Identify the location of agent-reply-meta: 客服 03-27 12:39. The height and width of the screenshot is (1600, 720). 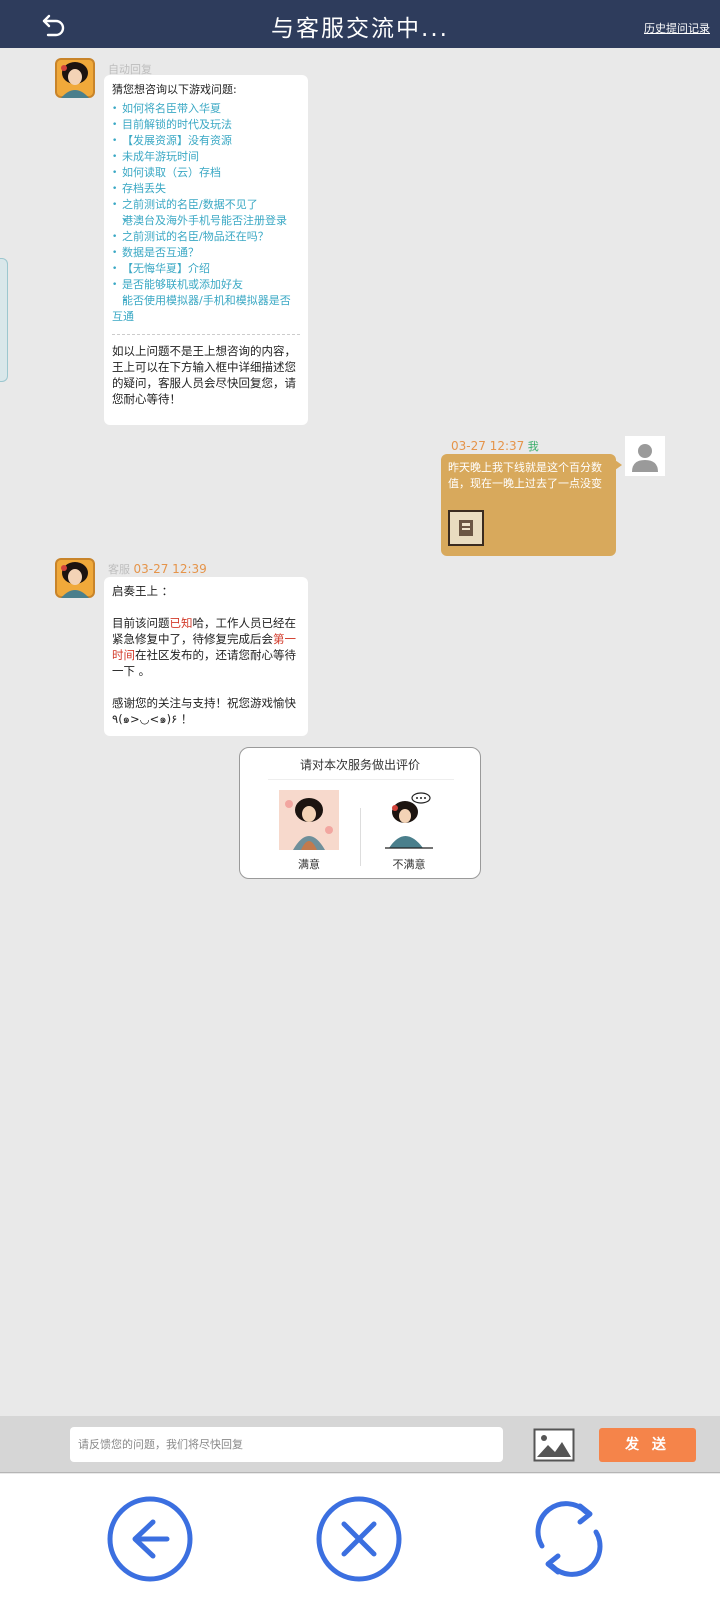
(157, 569).